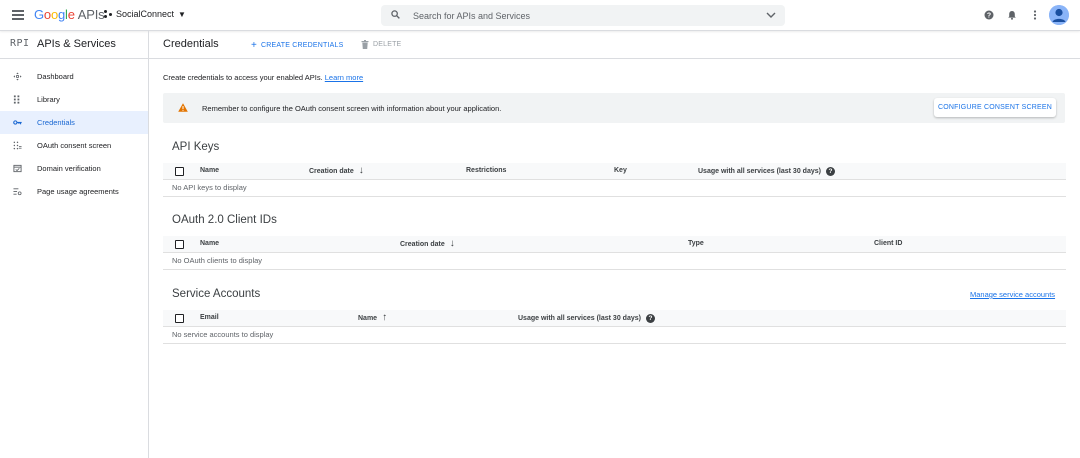 Image resolution: width=1080 pixels, height=458 pixels. Describe the element at coordinates (183, 107) in the screenshot. I see `warning-icon` at that location.